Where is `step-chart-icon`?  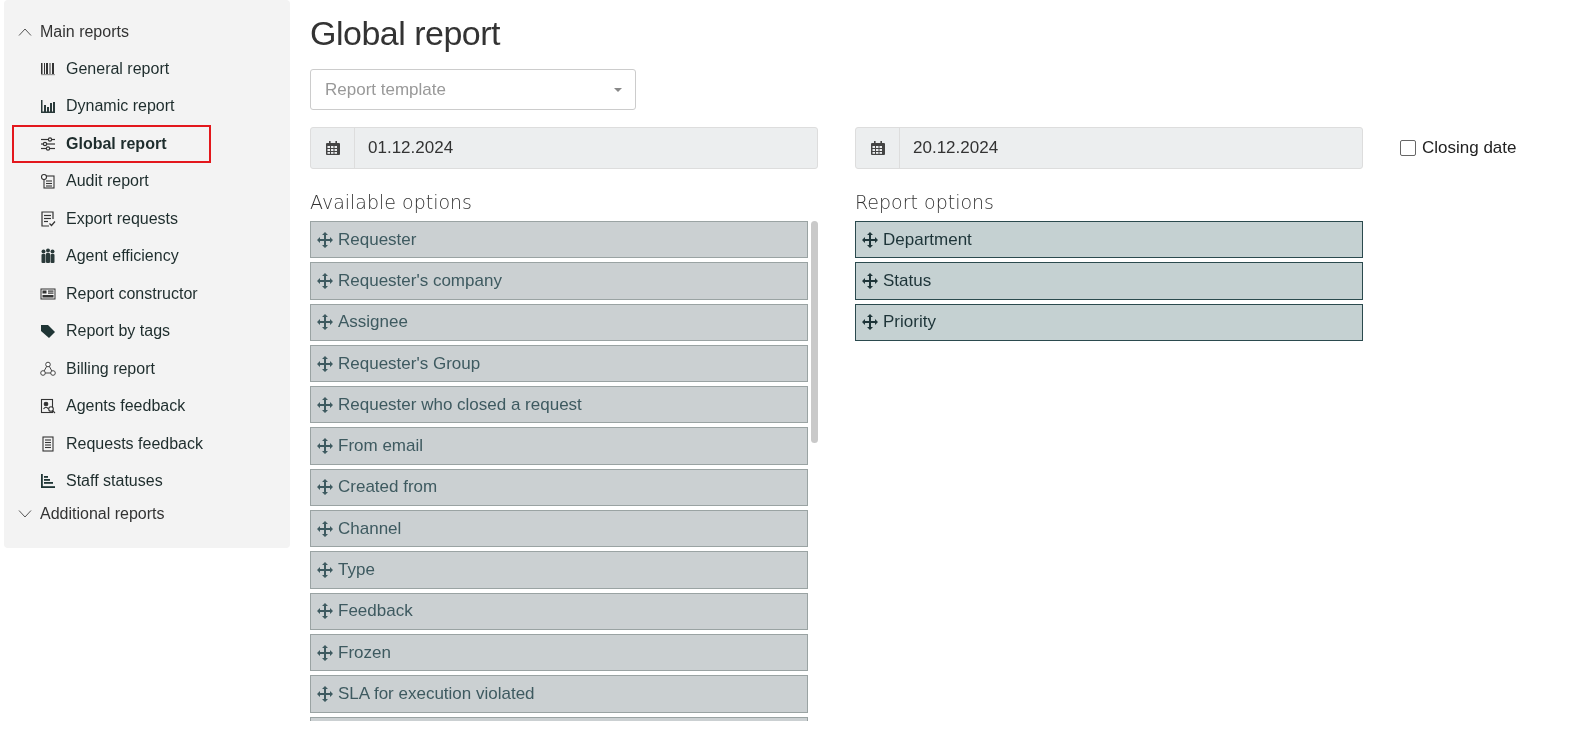
step-chart-icon is located at coordinates (48, 481).